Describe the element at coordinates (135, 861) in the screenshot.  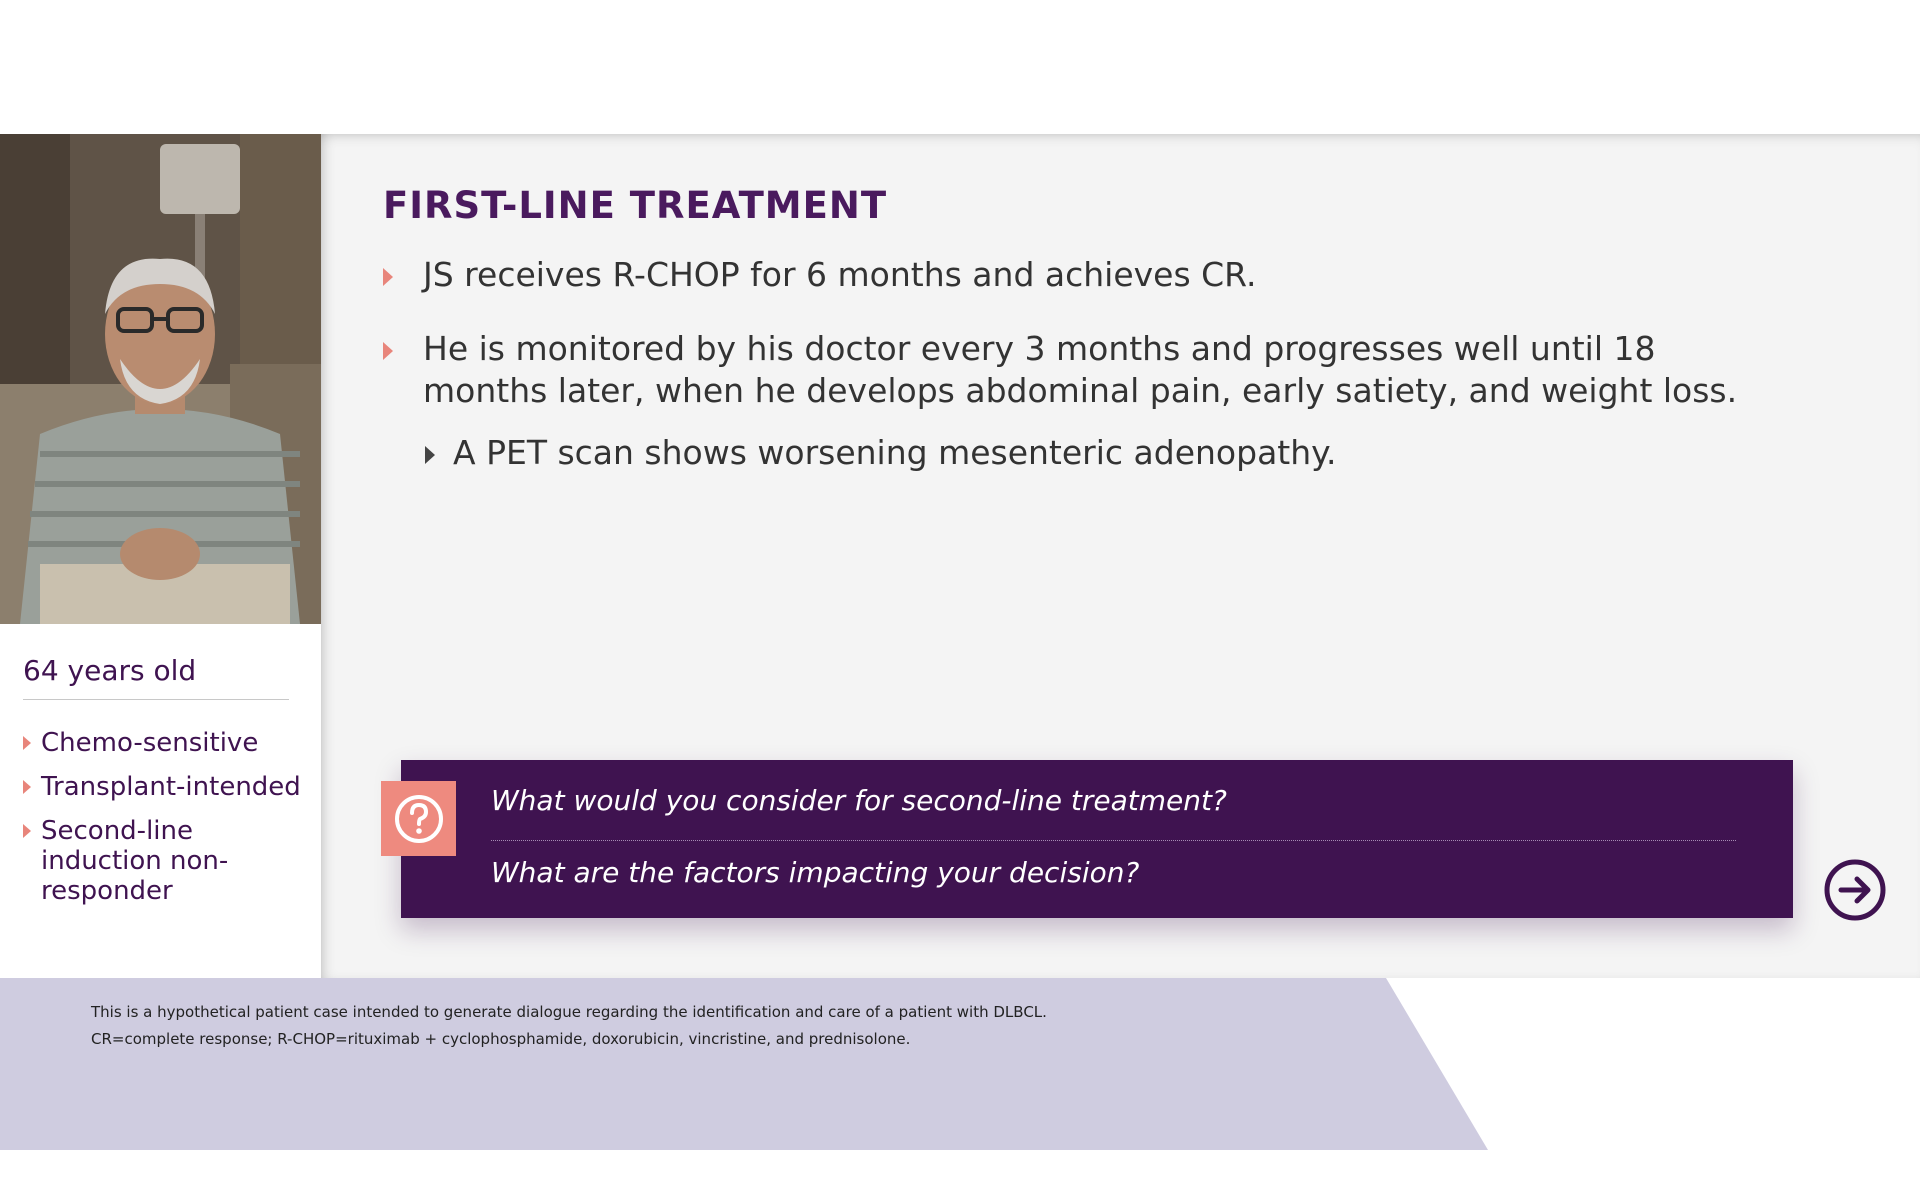
I see `attribute-label: Second-line induction non-responder` at that location.